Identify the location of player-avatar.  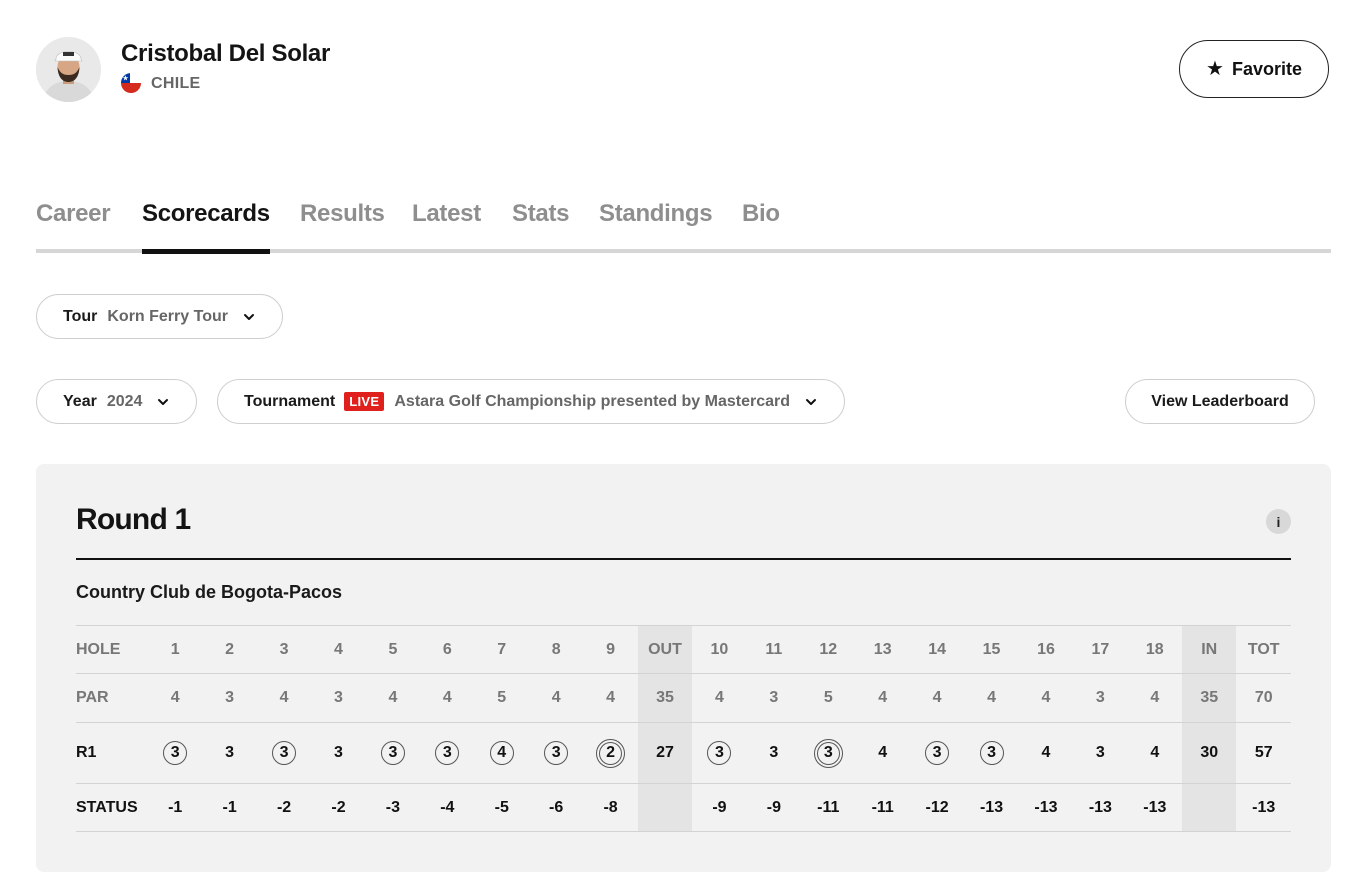
(68, 69).